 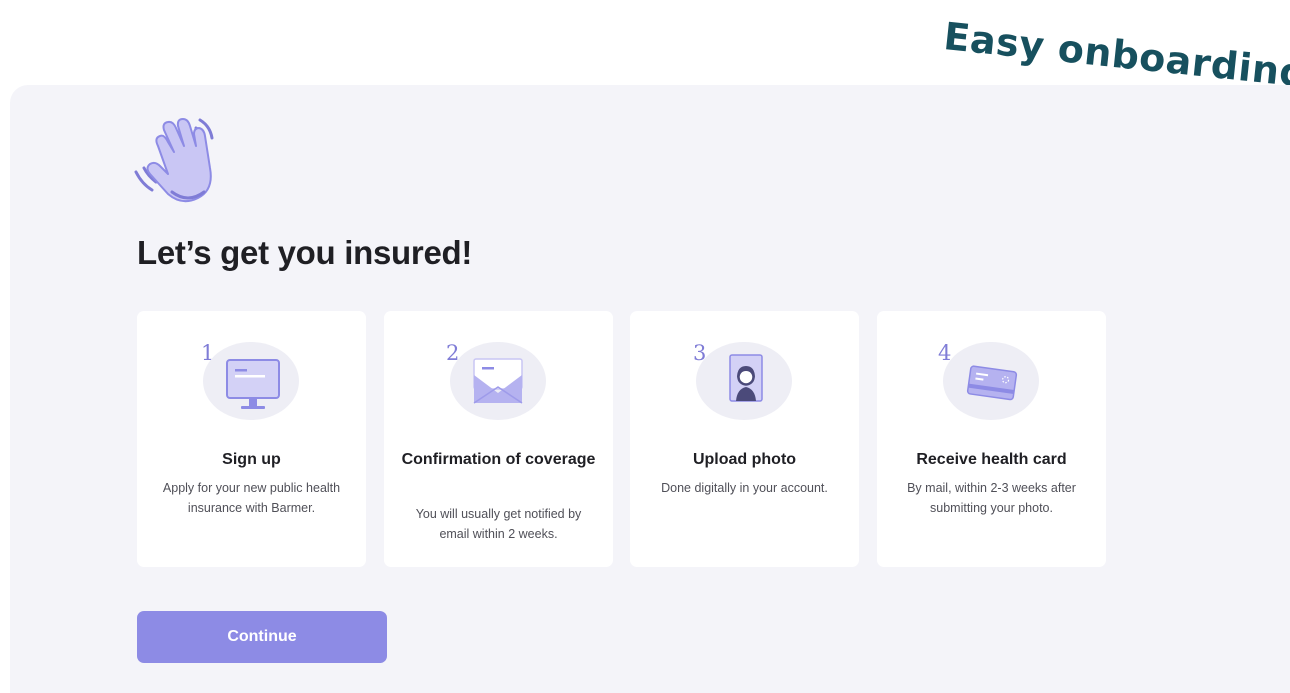 What do you see at coordinates (1115, 55) in the screenshot?
I see `easy-onboarding-annotation: Easy onboarding` at bounding box center [1115, 55].